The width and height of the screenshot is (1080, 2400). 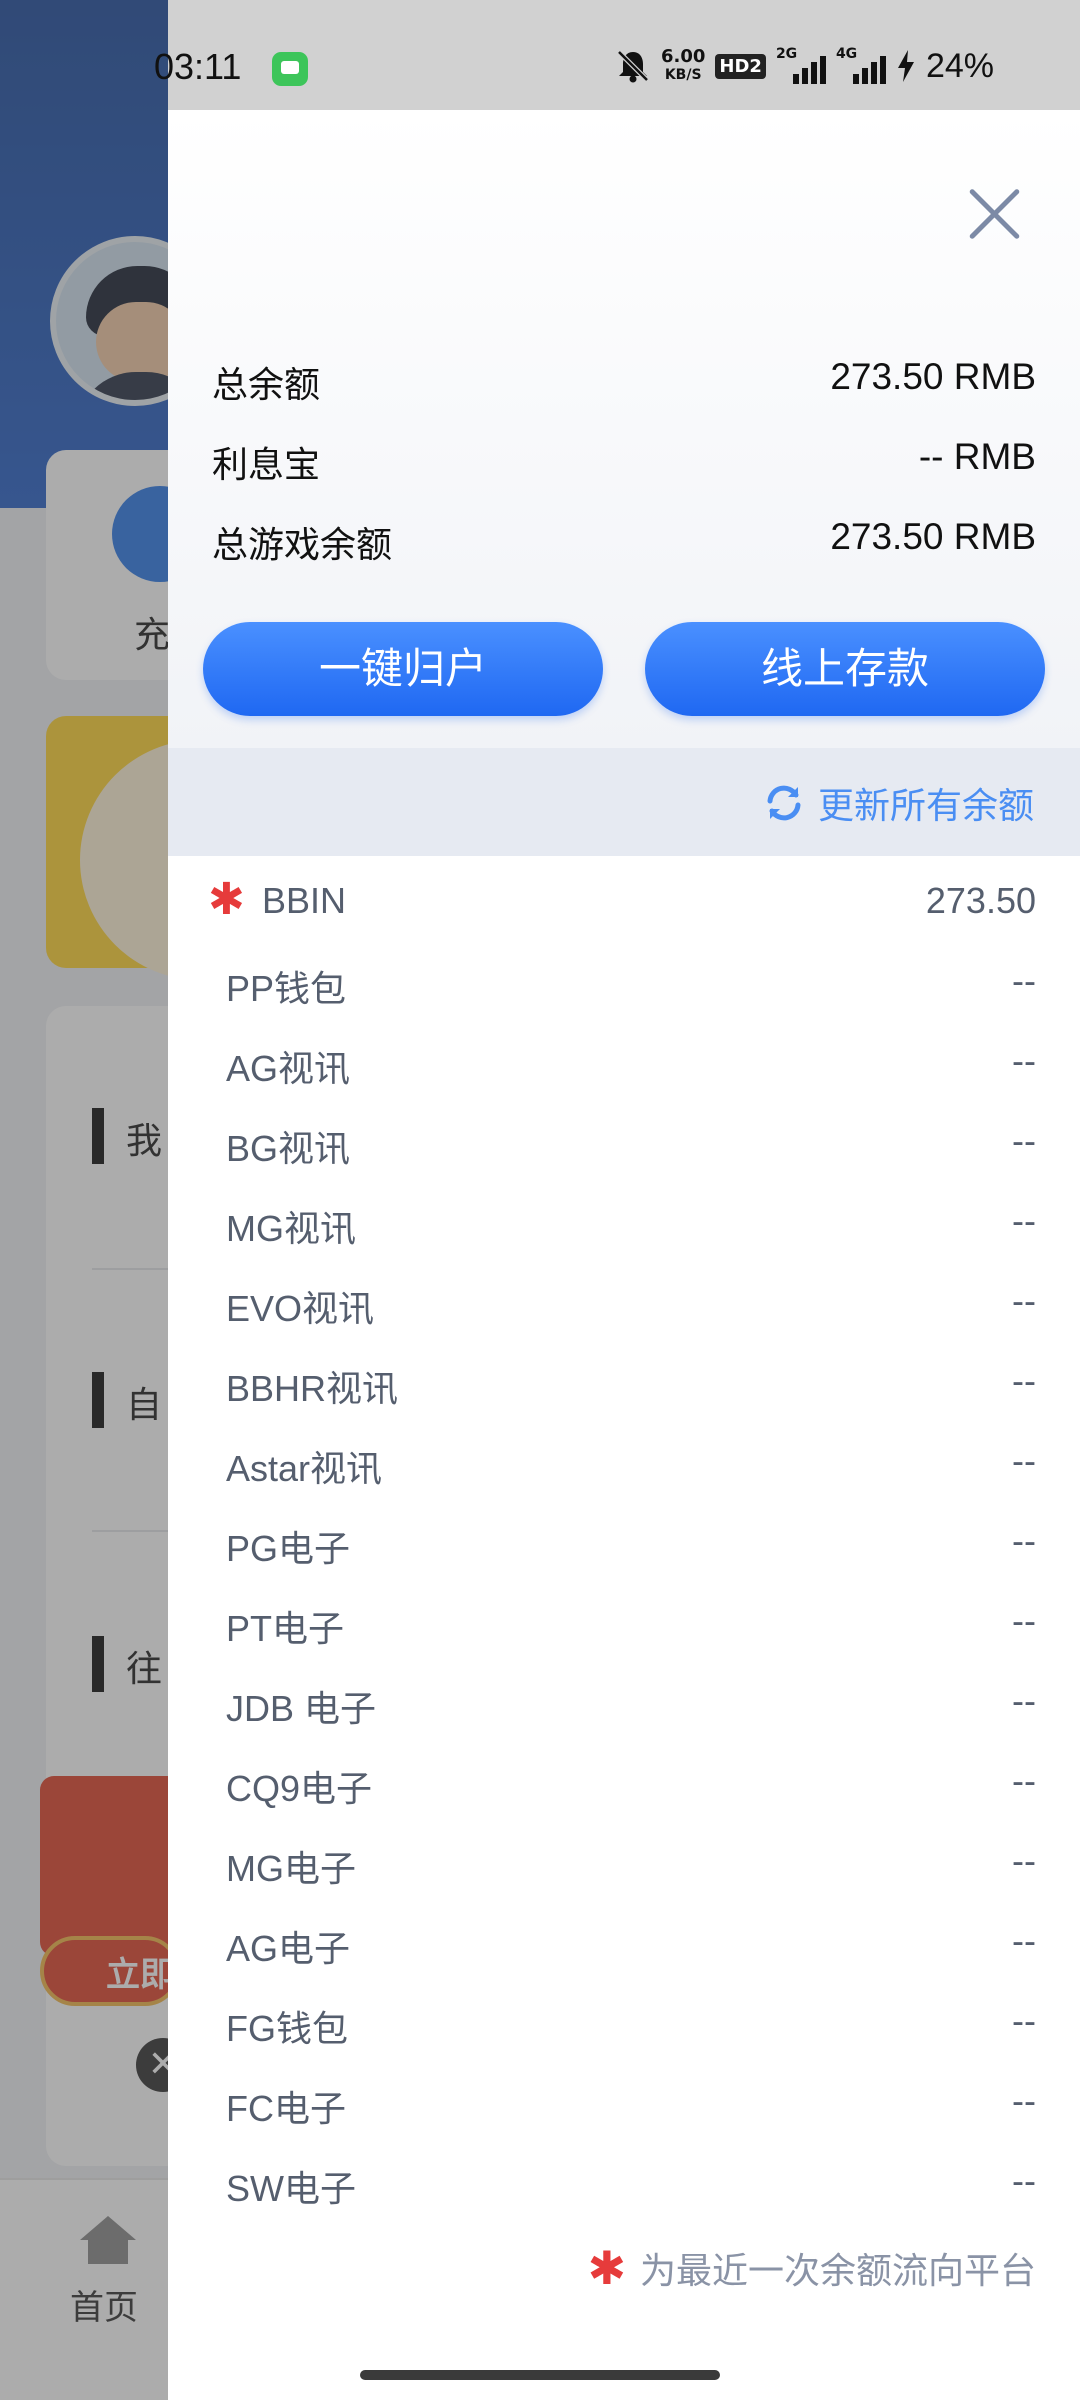 I want to click on game-balance-label: 总游戏余额, so click(x=302, y=545).